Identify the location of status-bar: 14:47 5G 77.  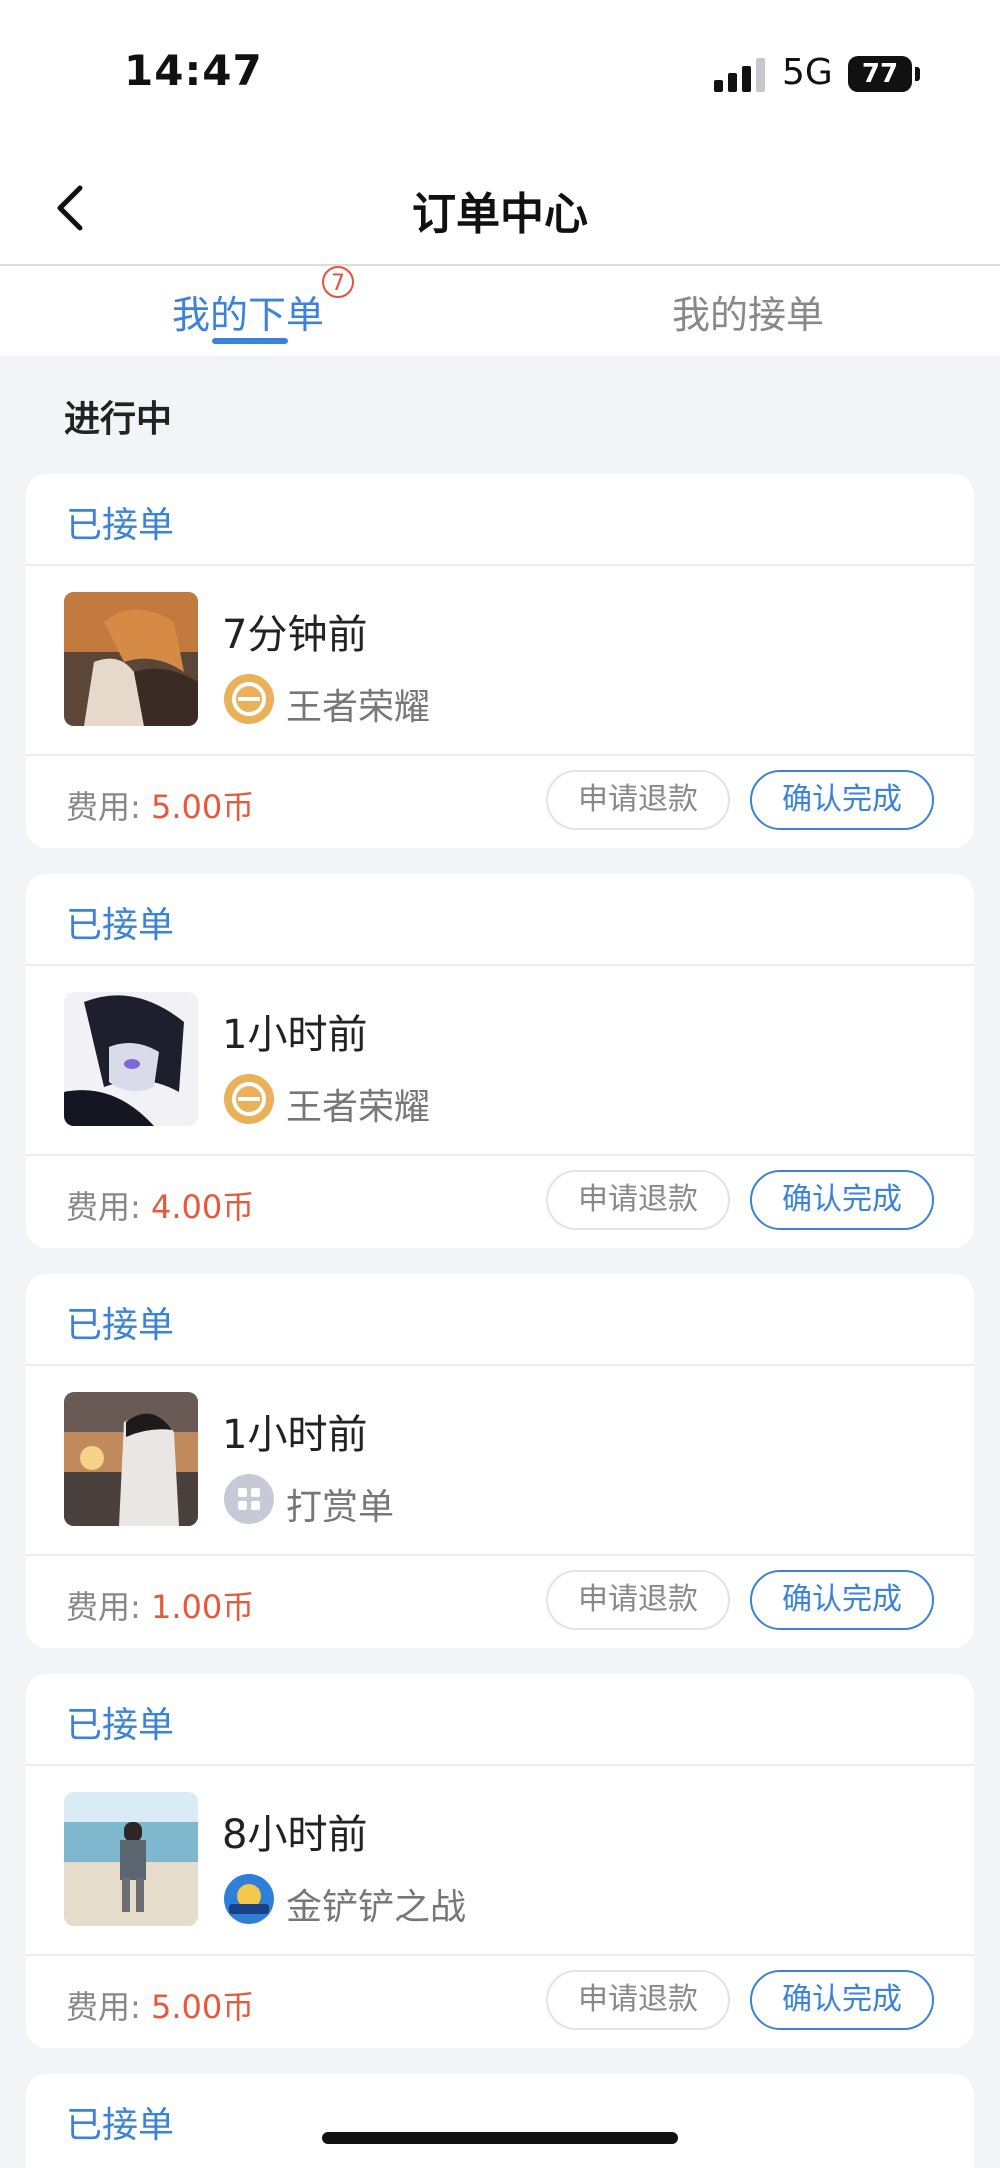
(500, 75).